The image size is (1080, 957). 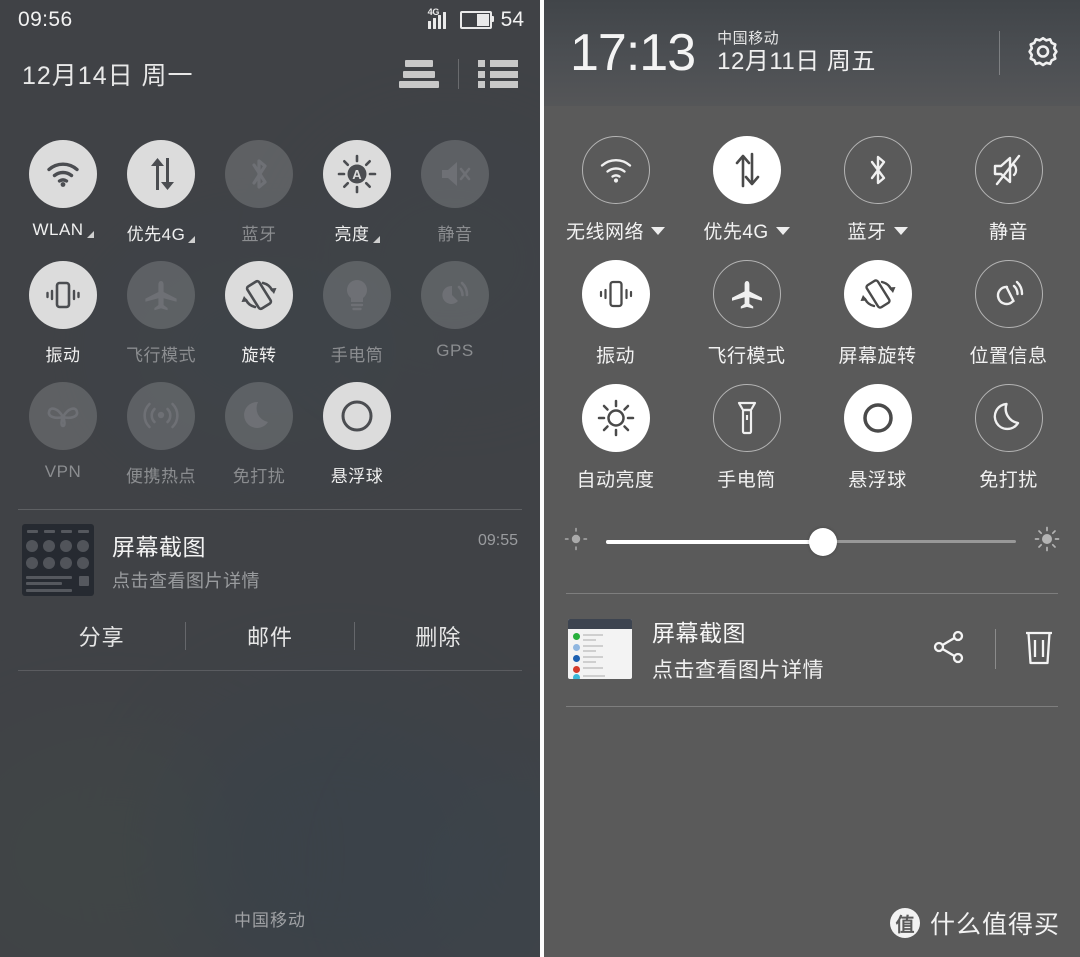 What do you see at coordinates (357, 355) in the screenshot?
I see `toggle-label: 手电筒` at bounding box center [357, 355].